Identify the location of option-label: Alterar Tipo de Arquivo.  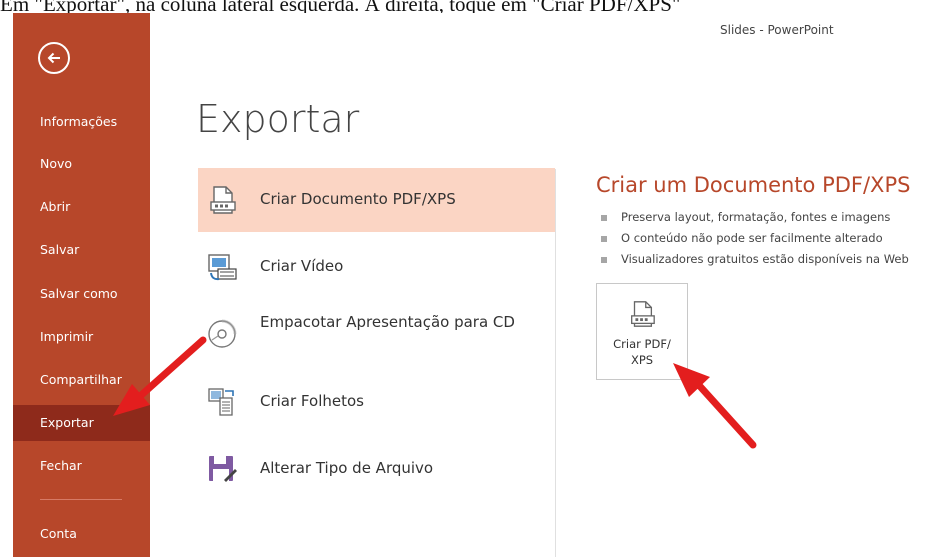
(347, 468).